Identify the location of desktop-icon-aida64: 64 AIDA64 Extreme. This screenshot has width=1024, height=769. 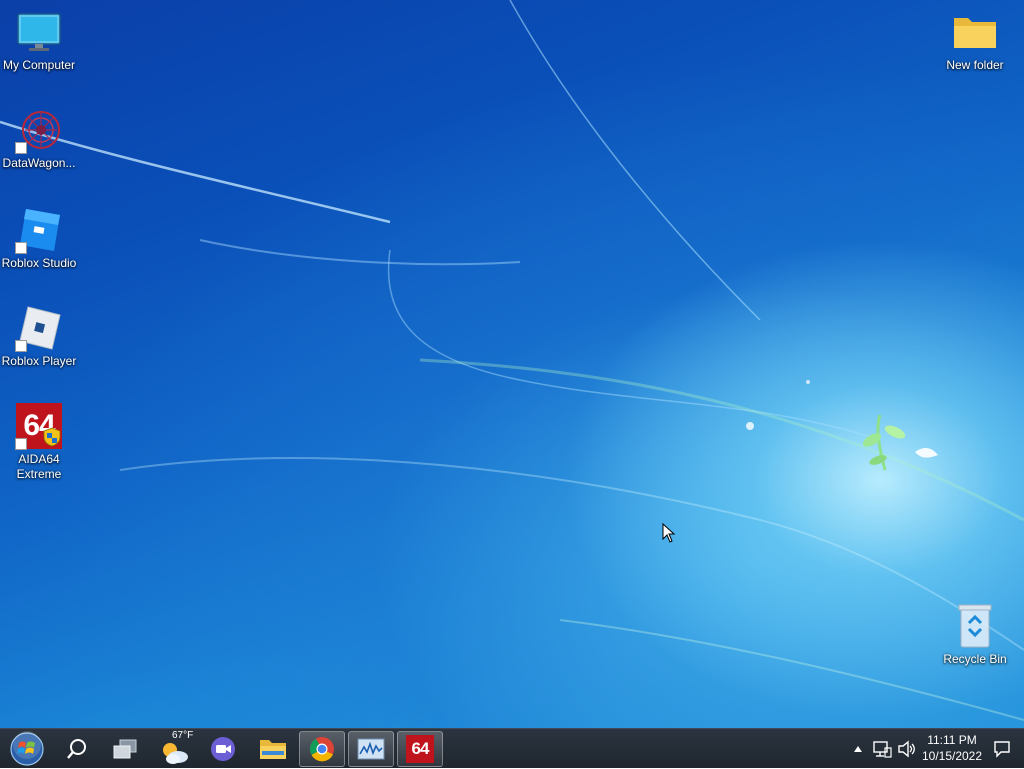
(39, 442).